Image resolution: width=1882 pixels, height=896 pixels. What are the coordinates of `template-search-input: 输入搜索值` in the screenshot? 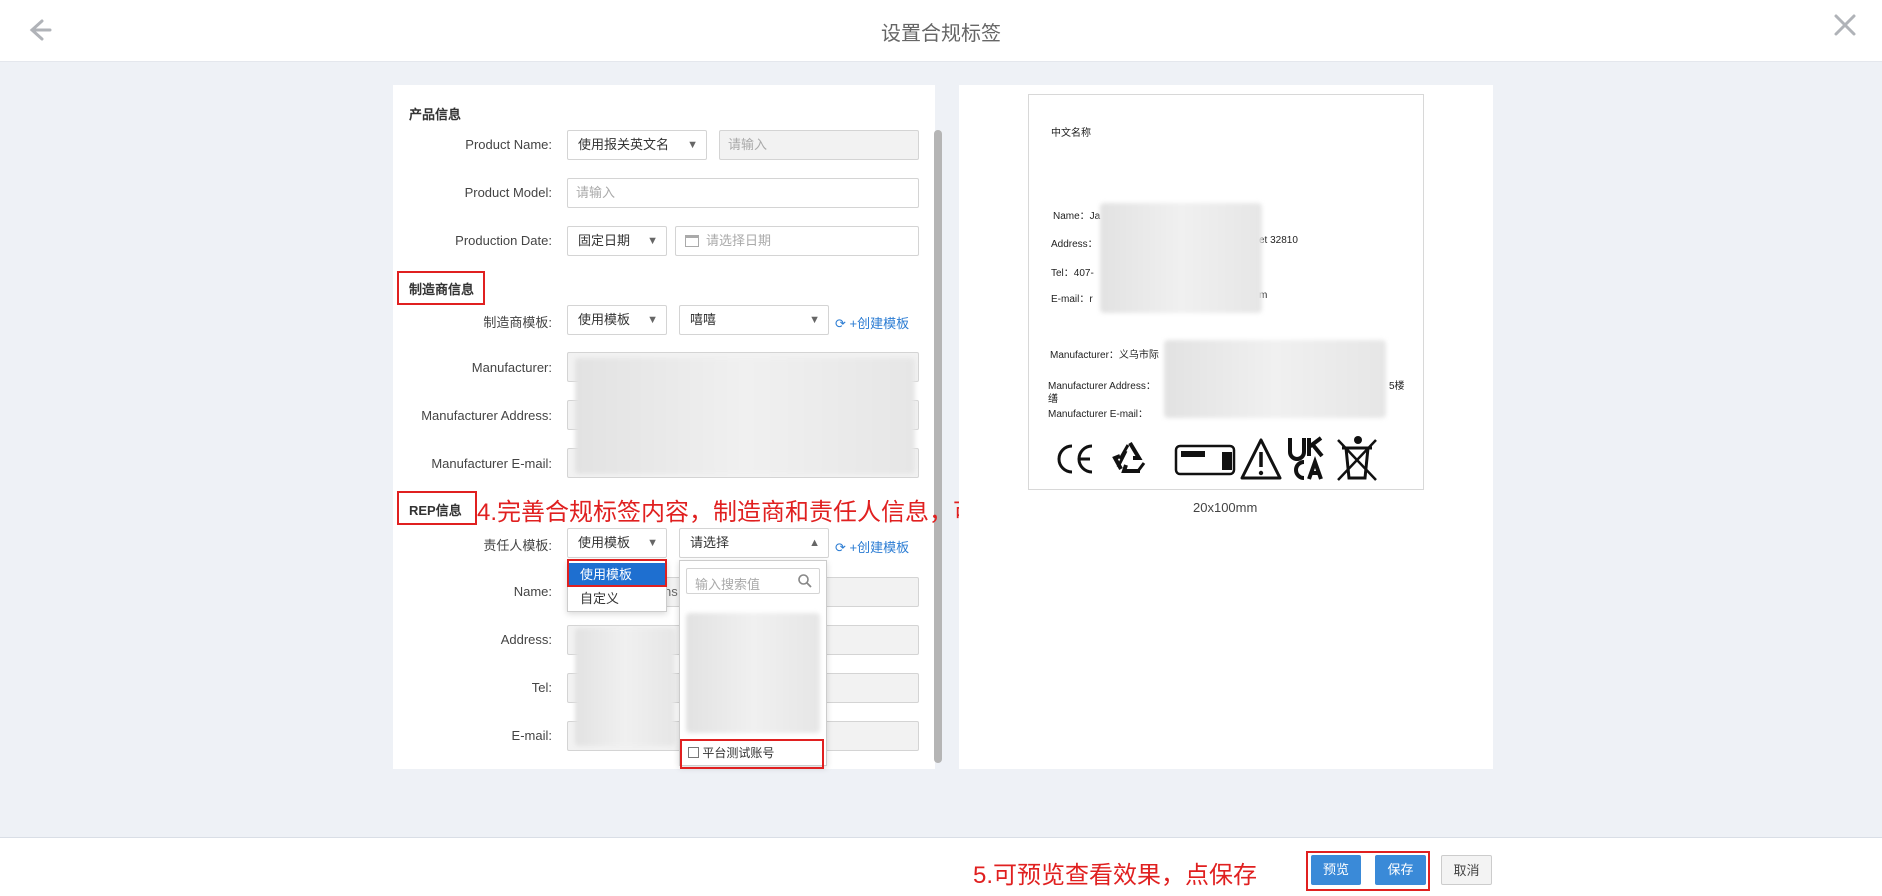 It's located at (753, 581).